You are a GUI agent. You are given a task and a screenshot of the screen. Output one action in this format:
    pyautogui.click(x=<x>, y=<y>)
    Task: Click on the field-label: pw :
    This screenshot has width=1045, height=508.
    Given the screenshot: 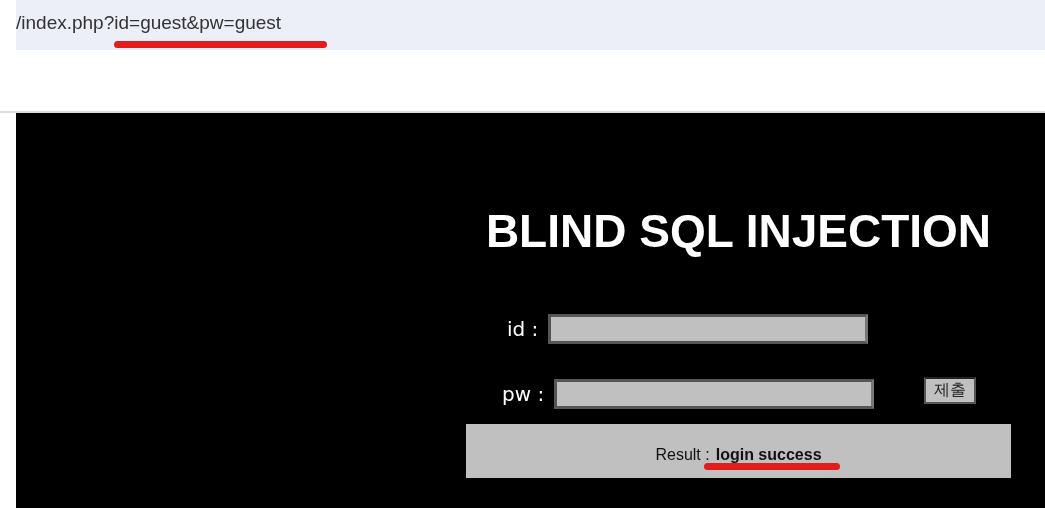 What is the action you would take?
    pyautogui.click(x=523, y=394)
    